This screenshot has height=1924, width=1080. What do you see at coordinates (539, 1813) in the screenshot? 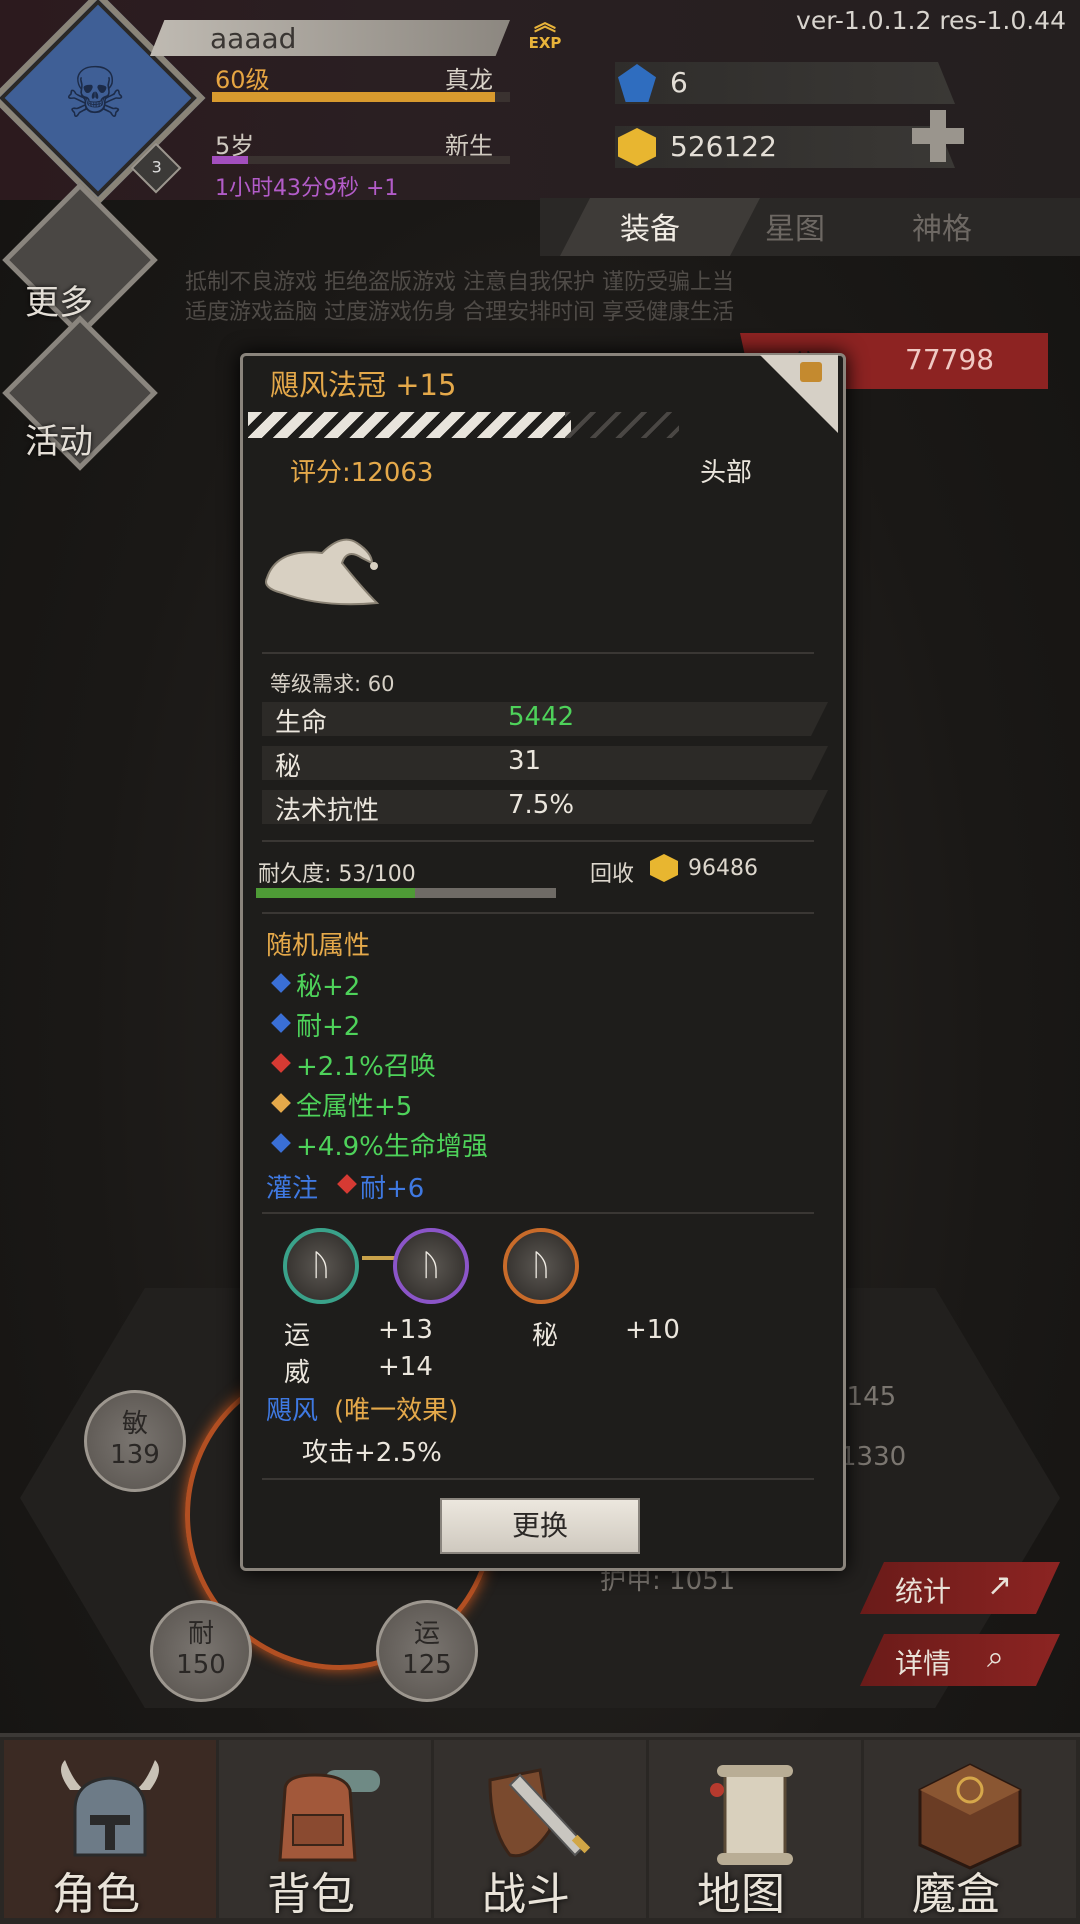
I see `sword-shield-icon` at bounding box center [539, 1813].